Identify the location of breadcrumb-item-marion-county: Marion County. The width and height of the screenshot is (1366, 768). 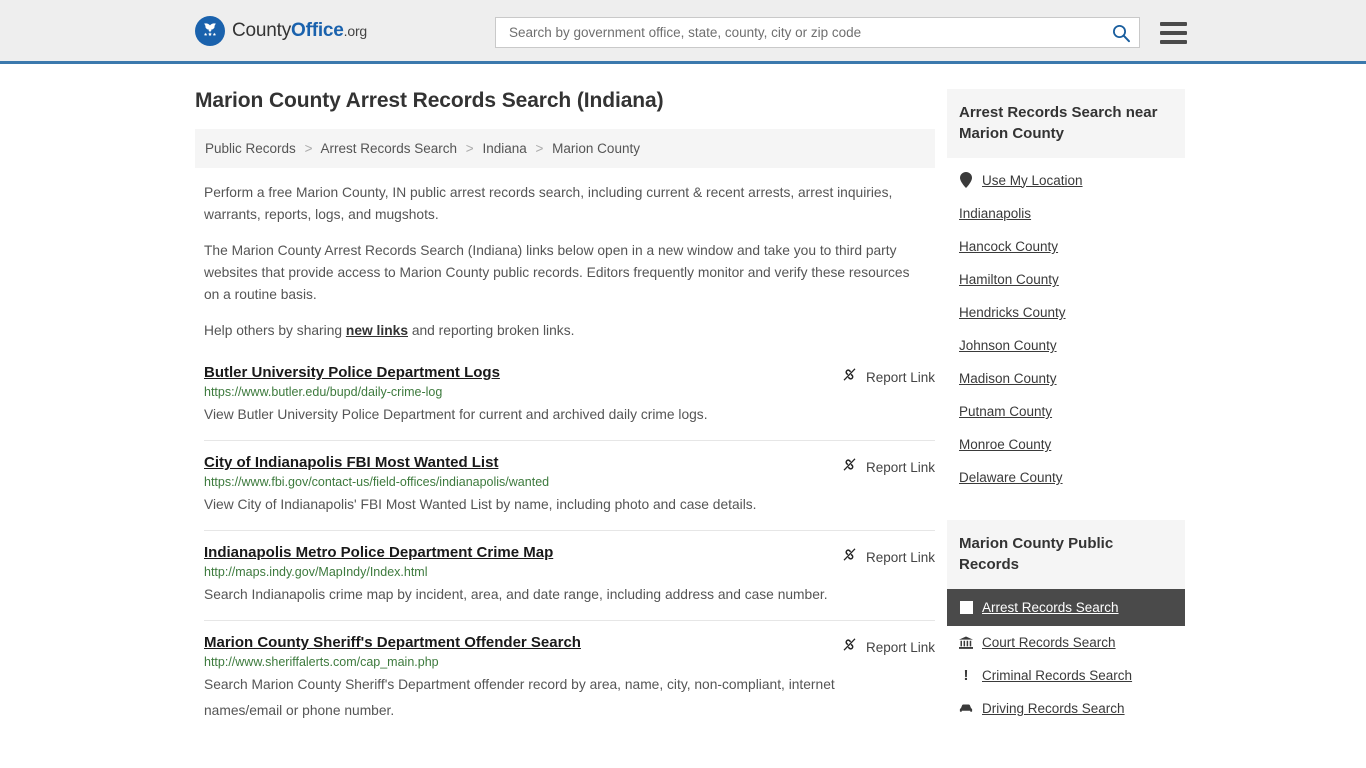
(596, 148).